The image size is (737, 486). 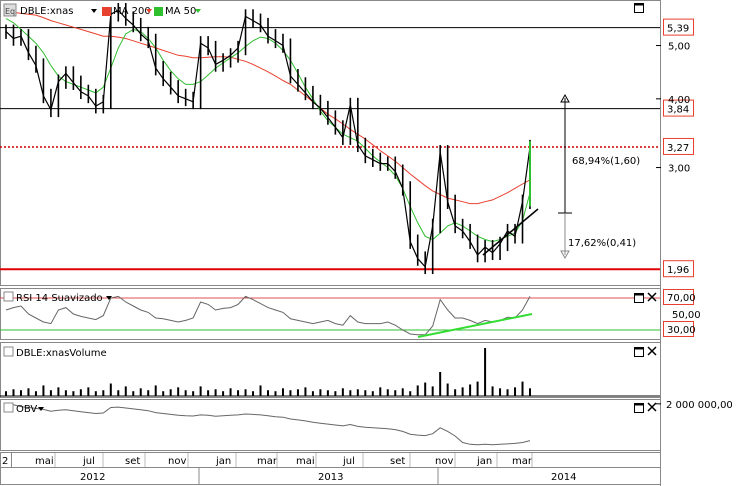 What do you see at coordinates (679, 100) in the screenshot?
I see `price-axis-label: 4,00` at bounding box center [679, 100].